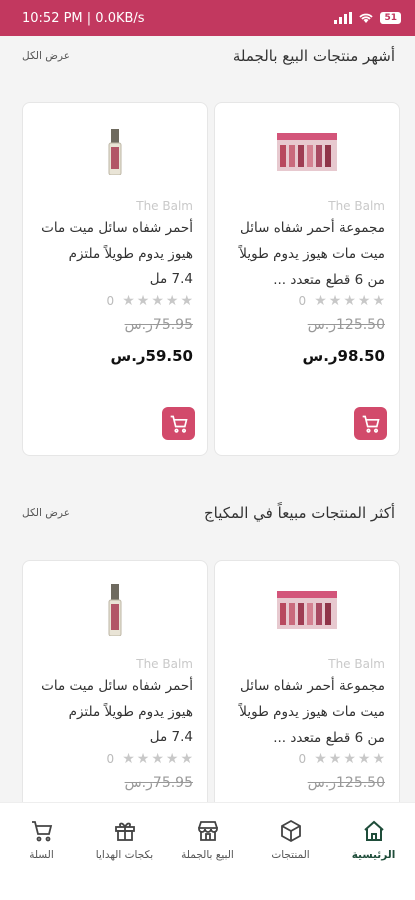 The width and height of the screenshot is (415, 900). I want to click on status-icons: 51, so click(367, 18).